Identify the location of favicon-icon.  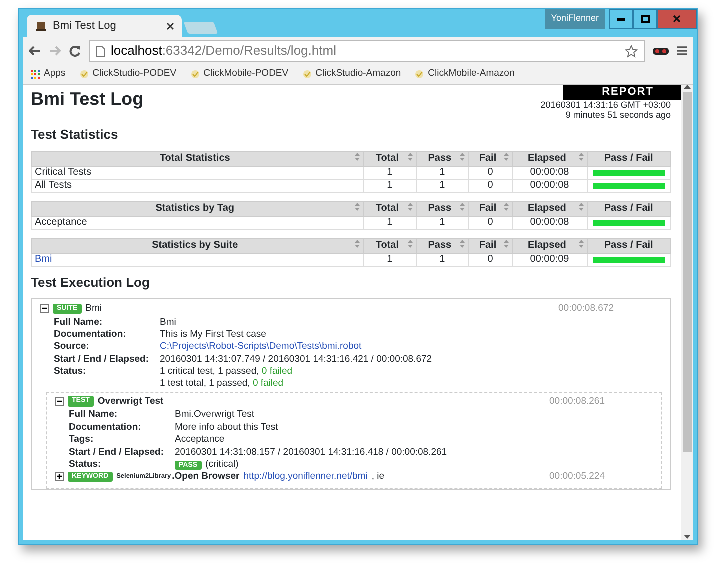
(41, 26).